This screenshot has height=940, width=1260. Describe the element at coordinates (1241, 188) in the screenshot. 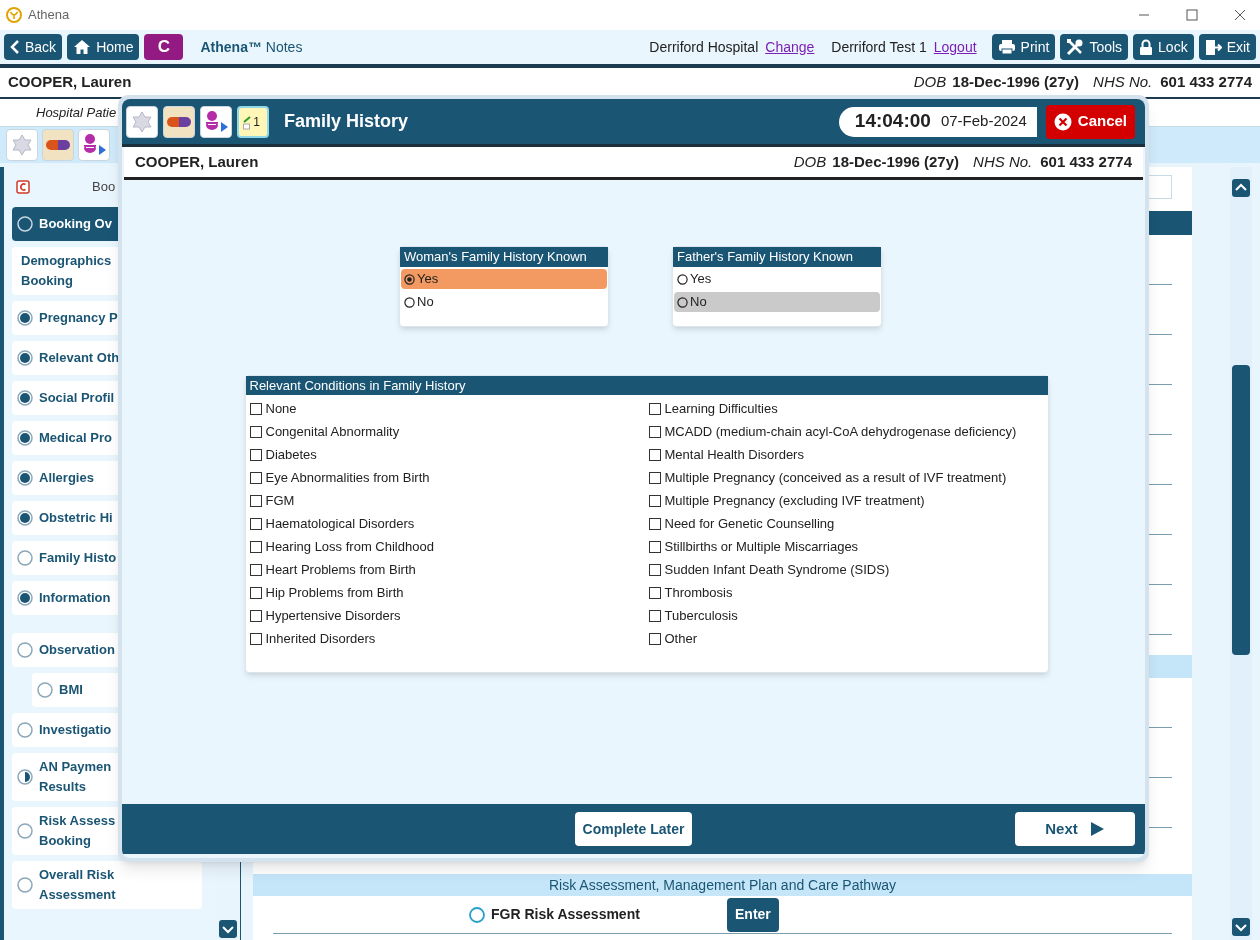

I see `scroll-up-icon` at that location.